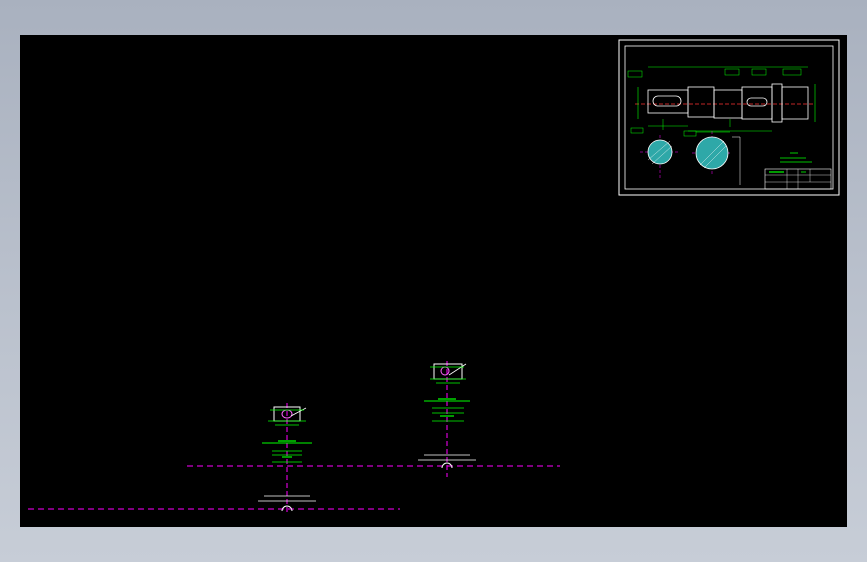 This screenshot has width=867, height=562. Describe the element at coordinates (660, 152) in the screenshot. I see `section-view-icon` at that location.